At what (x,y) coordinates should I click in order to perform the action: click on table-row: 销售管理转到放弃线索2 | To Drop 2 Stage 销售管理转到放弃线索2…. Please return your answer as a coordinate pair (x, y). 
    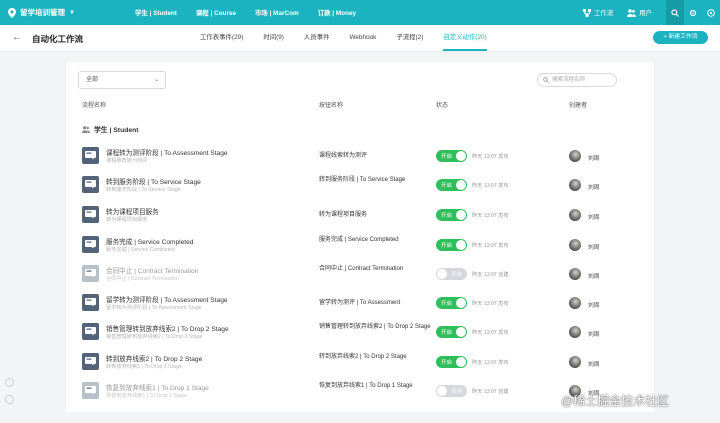
    Looking at the image, I should click on (360, 332).